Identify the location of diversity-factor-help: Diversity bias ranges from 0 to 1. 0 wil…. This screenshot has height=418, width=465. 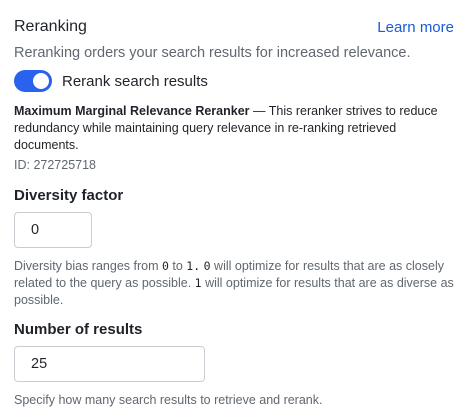
(234, 283).